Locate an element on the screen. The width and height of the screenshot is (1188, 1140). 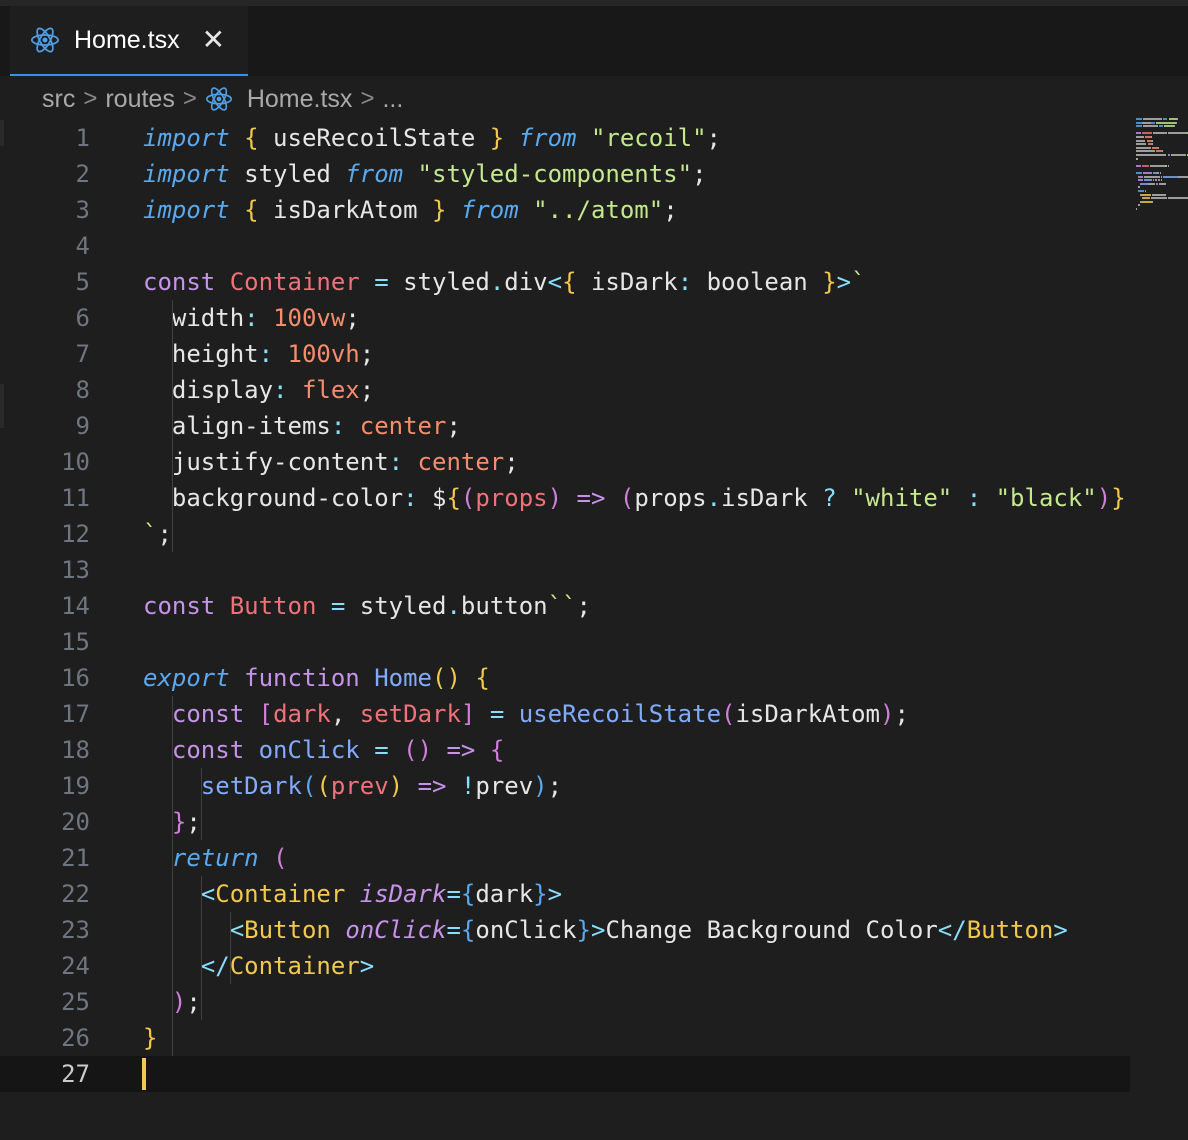
code-text: import { useRecoilState } from "recoil"; is located at coordinates (432, 138).